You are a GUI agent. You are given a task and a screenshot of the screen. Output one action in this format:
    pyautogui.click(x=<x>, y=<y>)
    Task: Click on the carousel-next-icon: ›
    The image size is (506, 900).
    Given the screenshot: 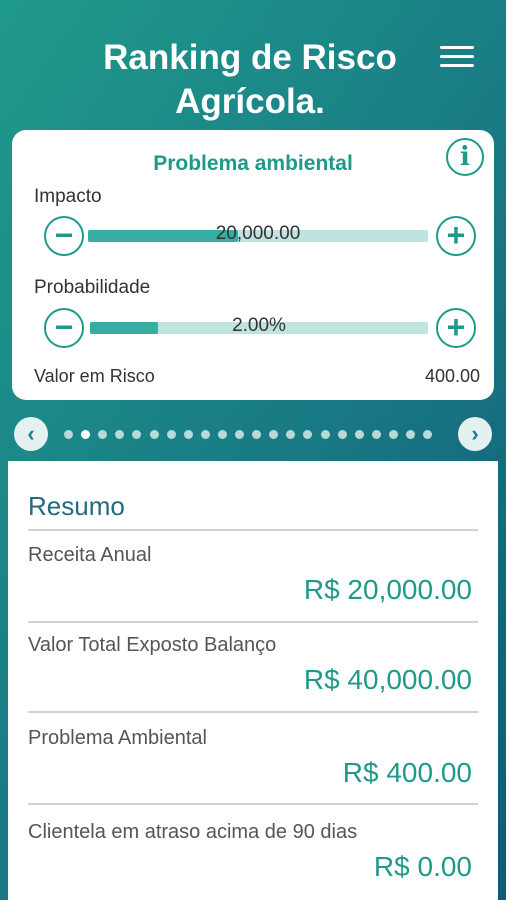 What is the action you would take?
    pyautogui.click(x=475, y=434)
    